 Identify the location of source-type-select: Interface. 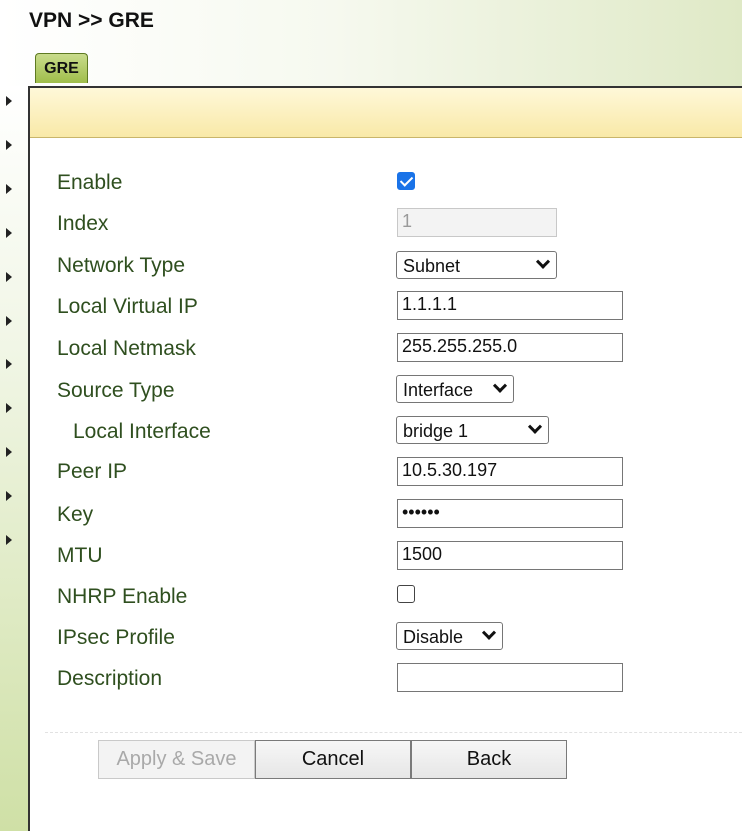
(455, 389).